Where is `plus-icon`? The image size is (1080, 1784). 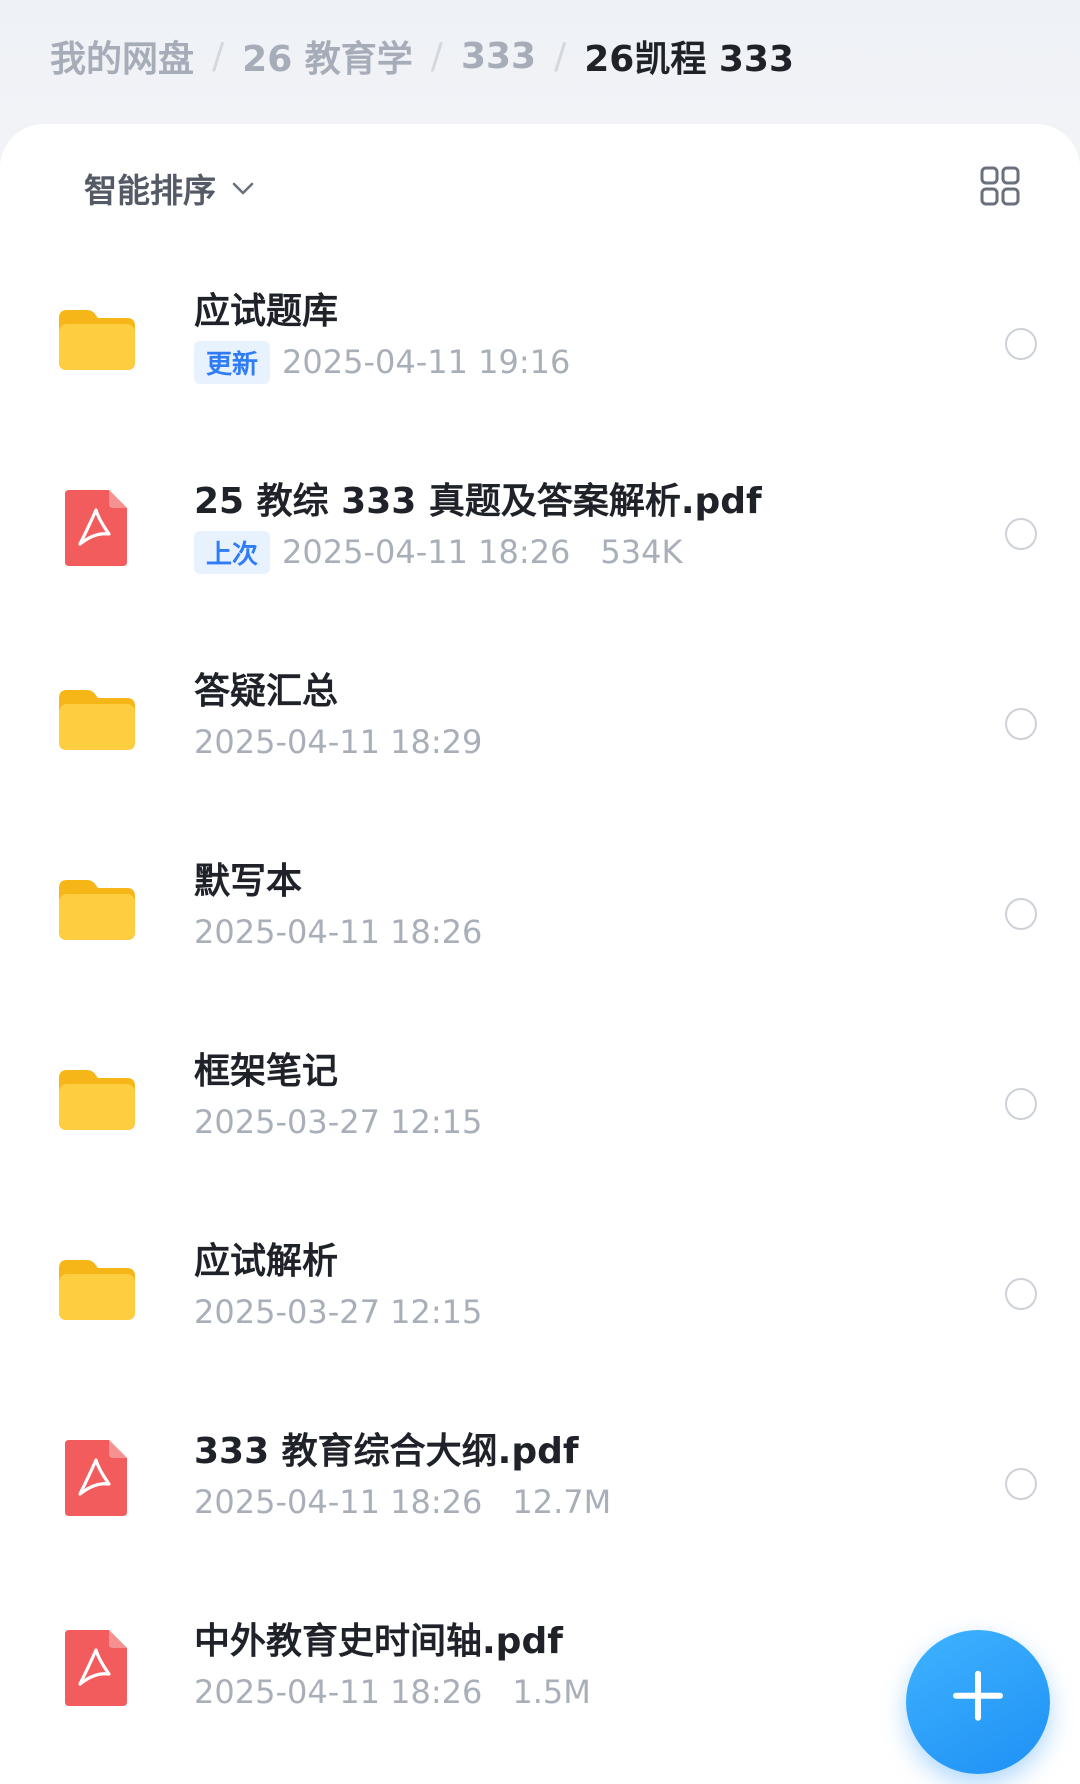 plus-icon is located at coordinates (978, 1695).